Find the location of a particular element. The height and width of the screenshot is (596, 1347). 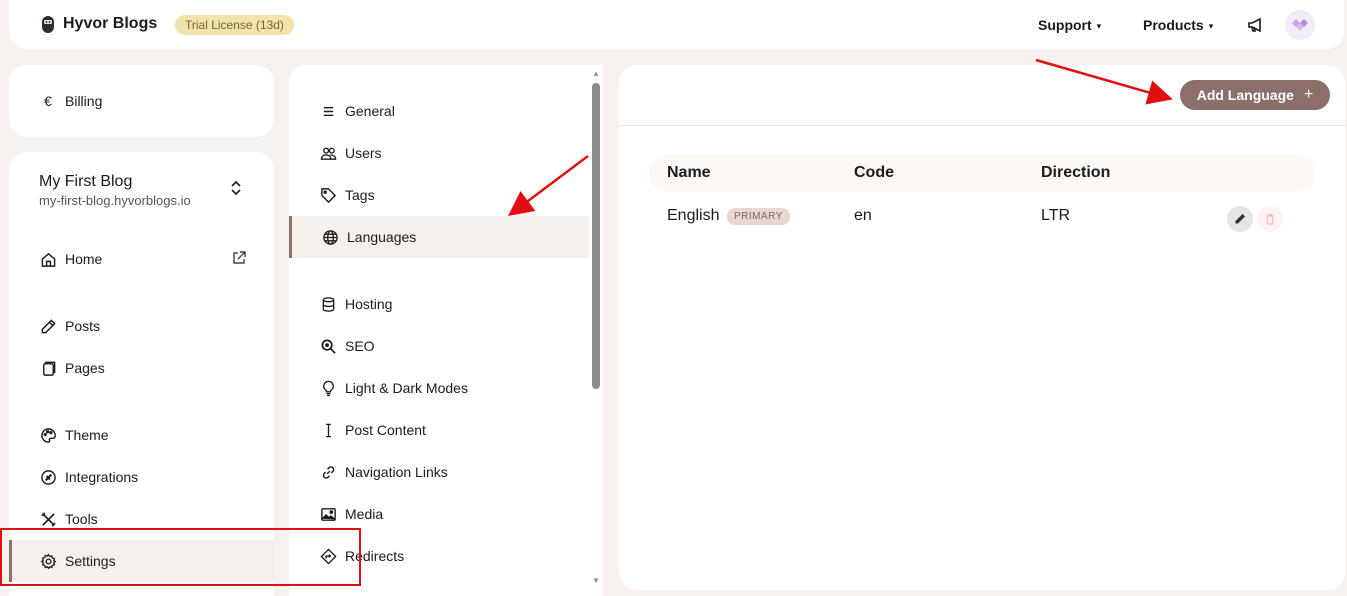

settings-item-light-dark-modes: Light & Dark Modes is located at coordinates (439, 388).